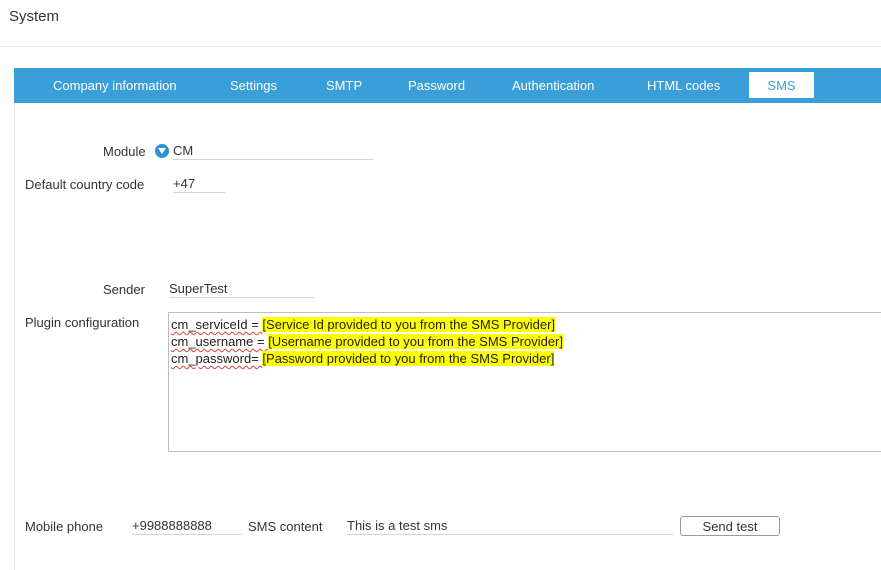  What do you see at coordinates (730, 526) in the screenshot?
I see `send-test-button: Send test` at bounding box center [730, 526].